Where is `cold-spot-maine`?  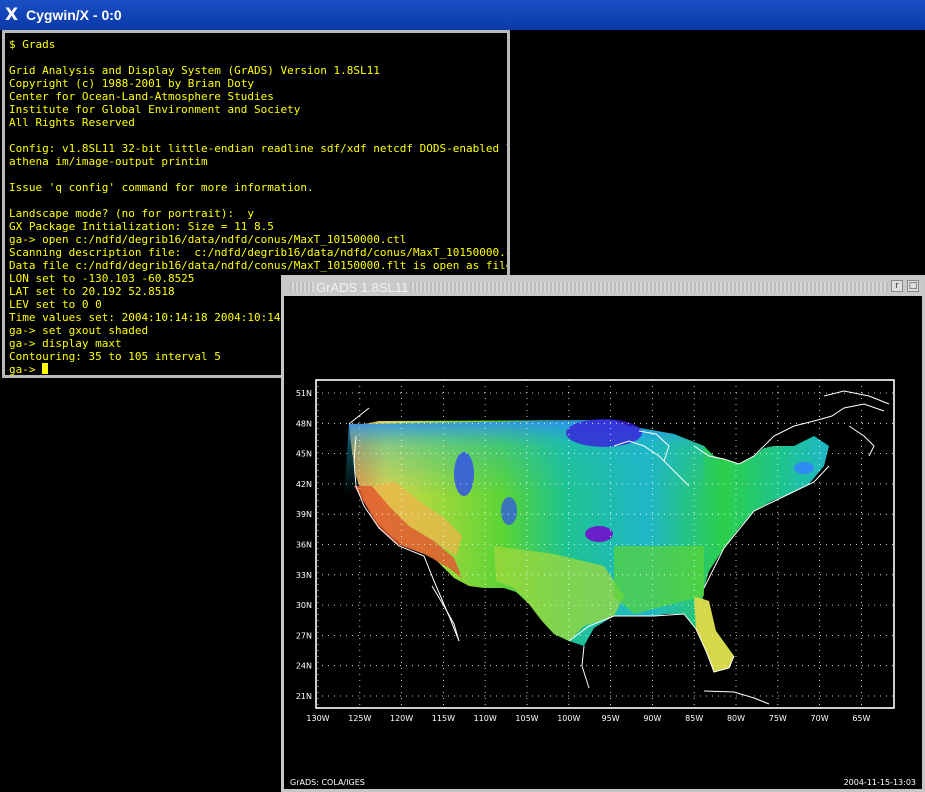 cold-spot-maine is located at coordinates (804, 468).